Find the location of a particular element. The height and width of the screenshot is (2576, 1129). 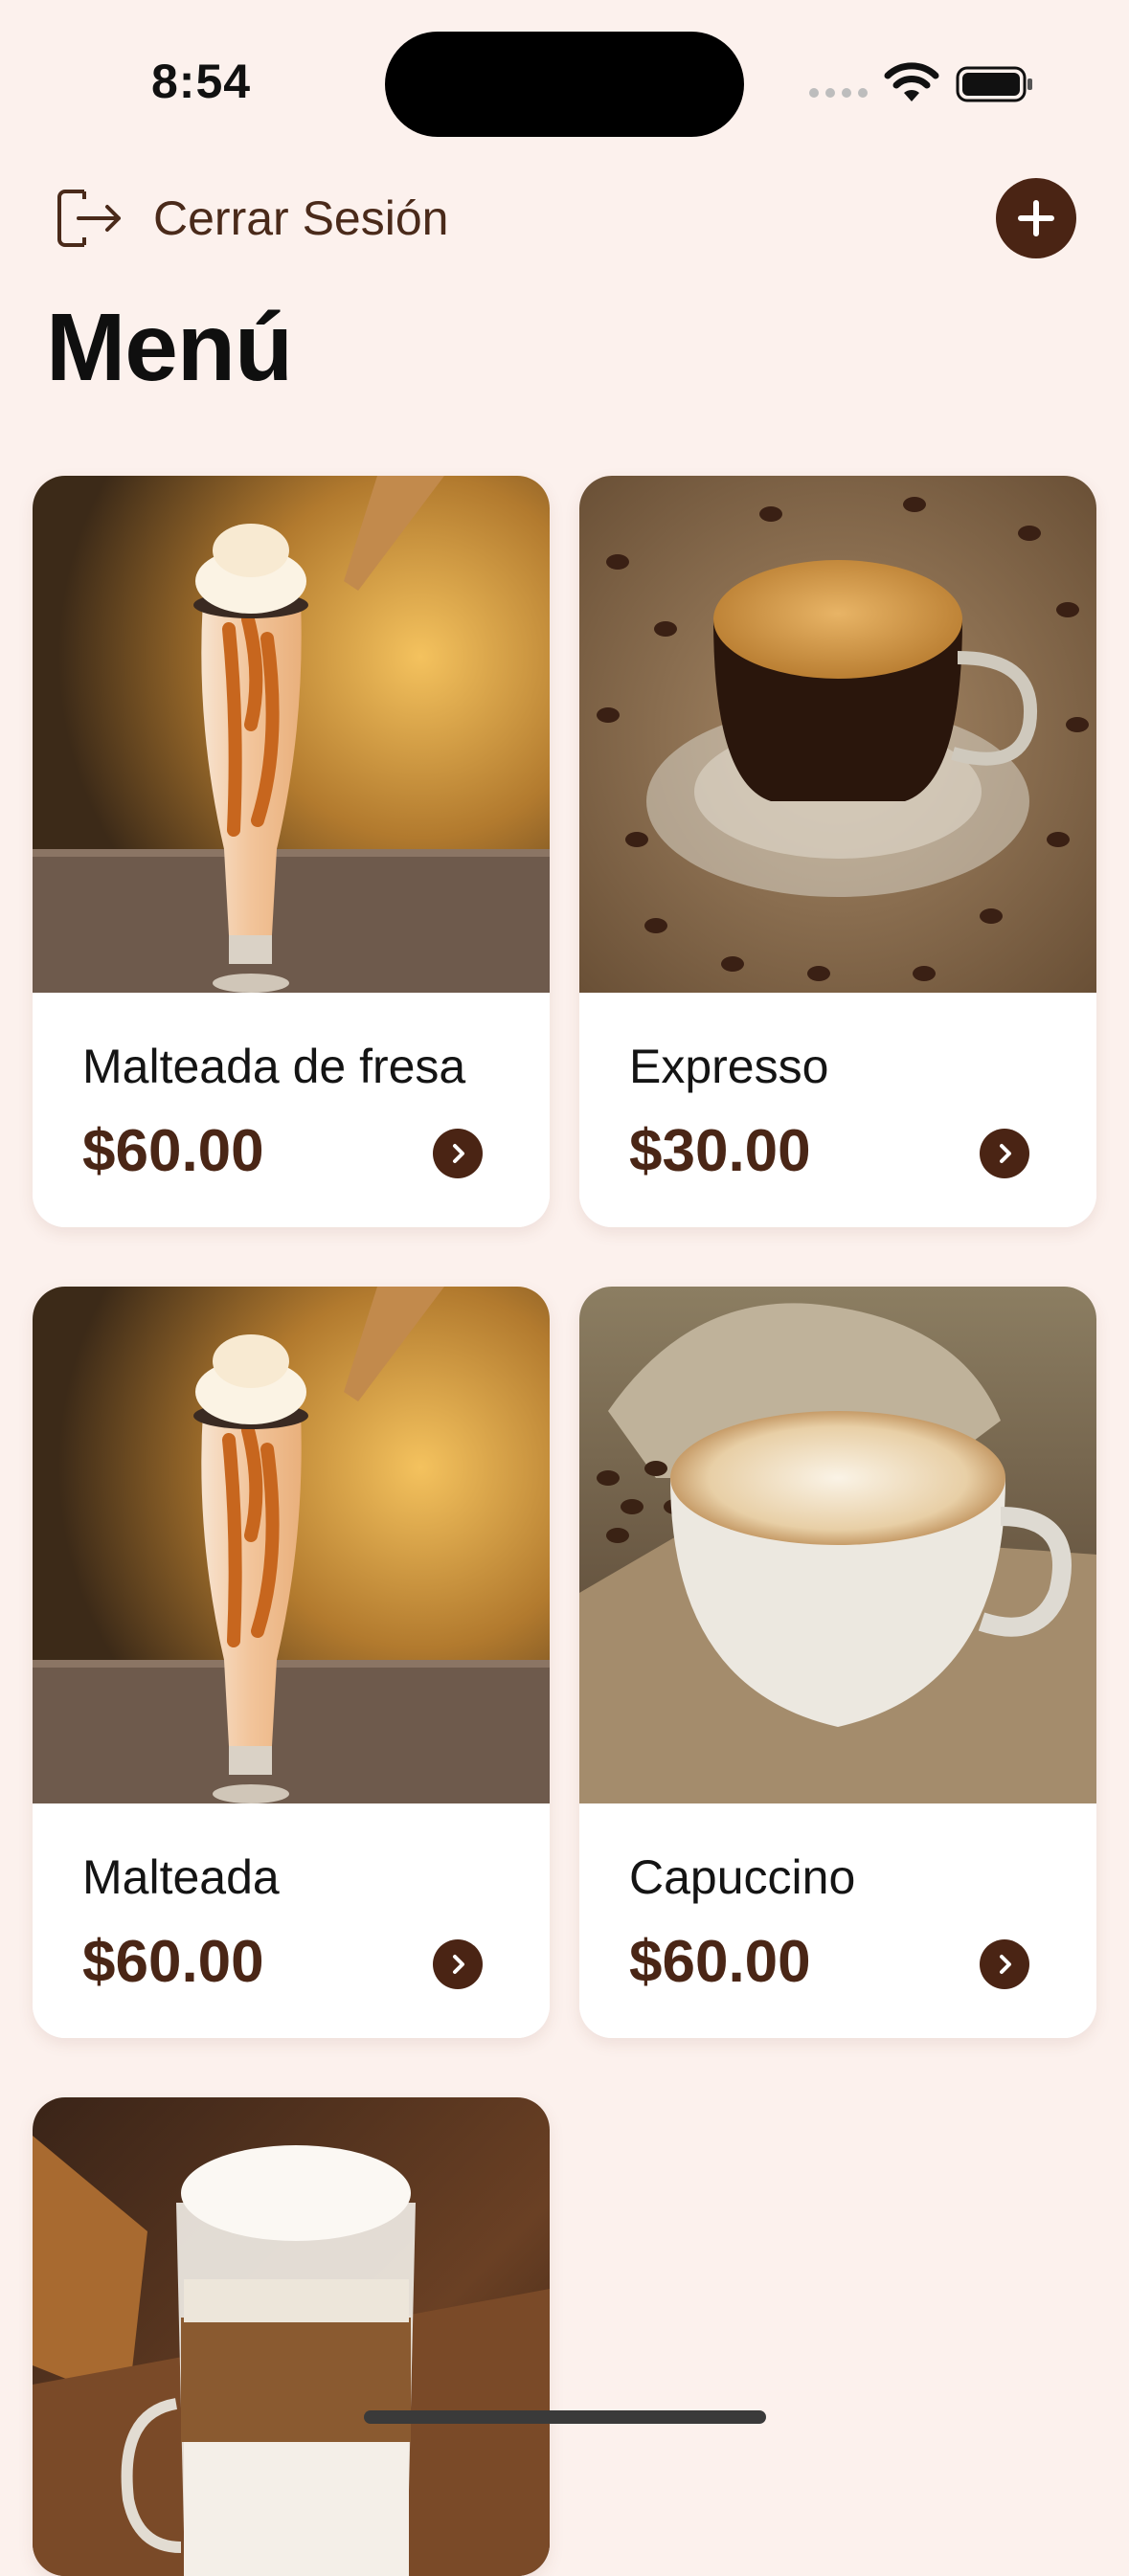

plus-icon is located at coordinates (1036, 218).